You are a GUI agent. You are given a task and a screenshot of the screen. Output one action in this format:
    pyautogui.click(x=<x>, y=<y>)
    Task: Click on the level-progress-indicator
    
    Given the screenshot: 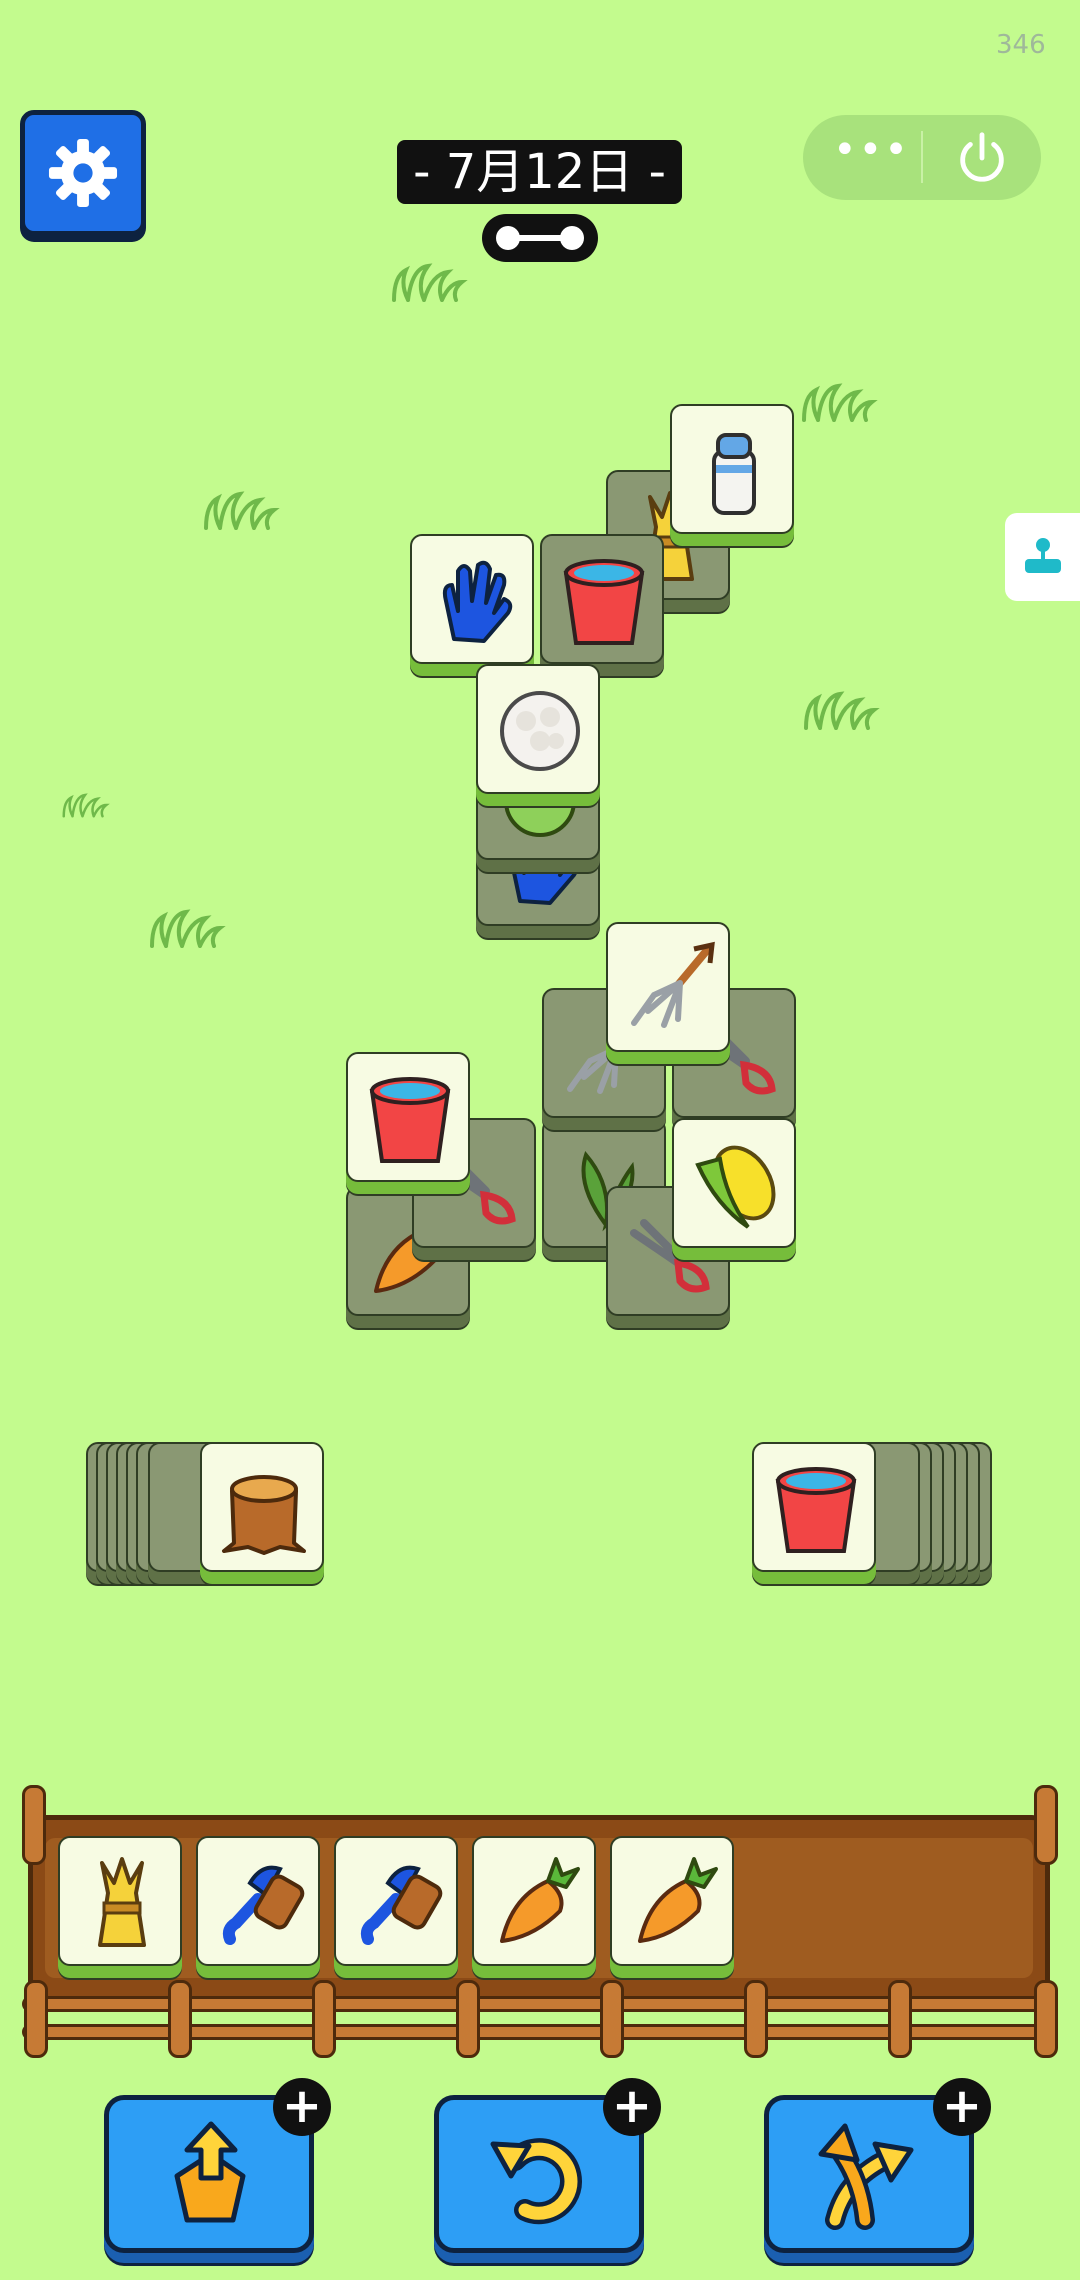 What is the action you would take?
    pyautogui.click(x=540, y=238)
    